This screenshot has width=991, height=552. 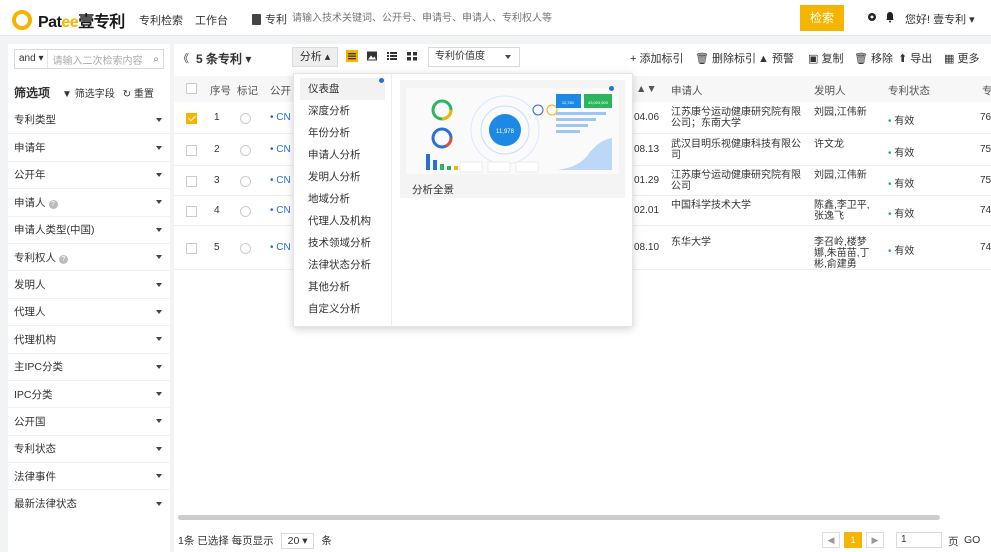 I want to click on header-publication: 公开, so click(x=280, y=90).